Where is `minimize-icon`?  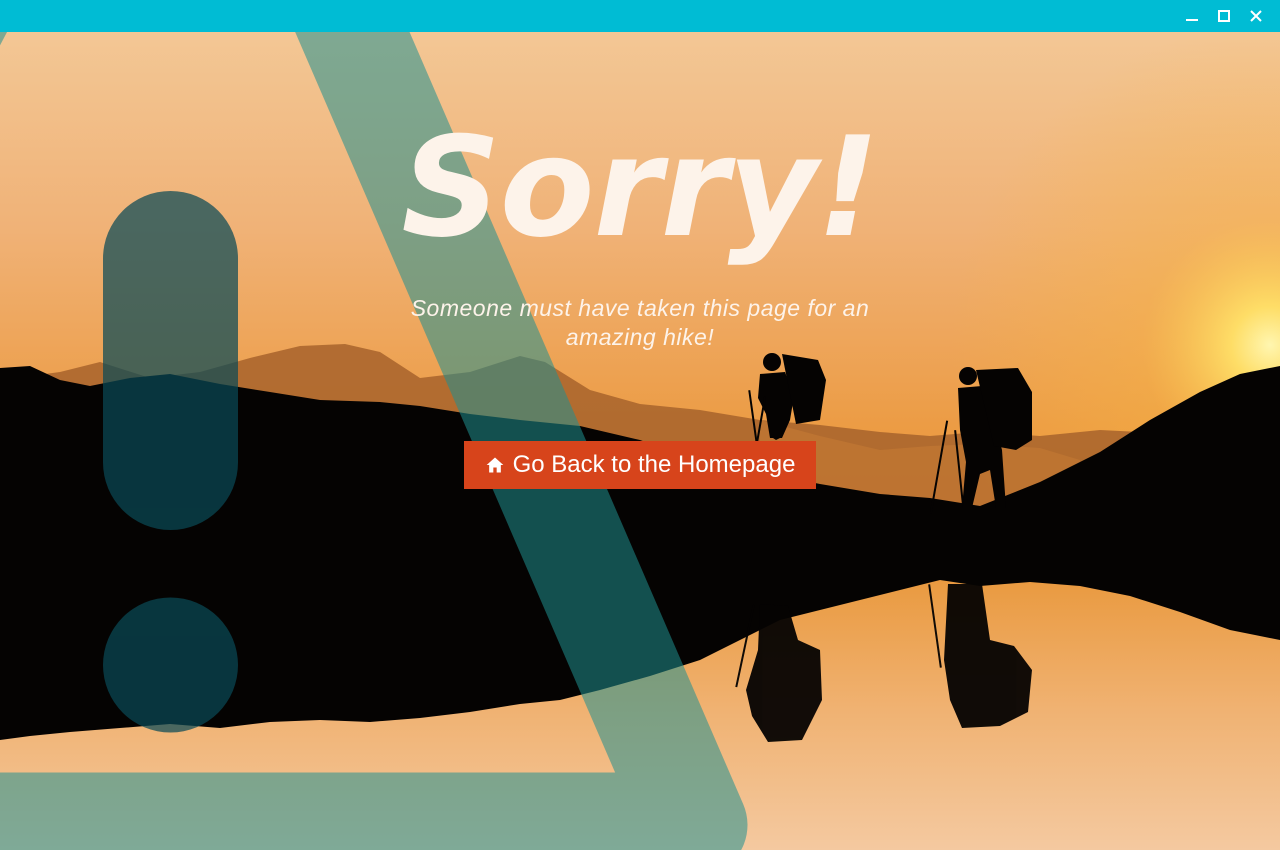
minimize-icon is located at coordinates (1192, 20).